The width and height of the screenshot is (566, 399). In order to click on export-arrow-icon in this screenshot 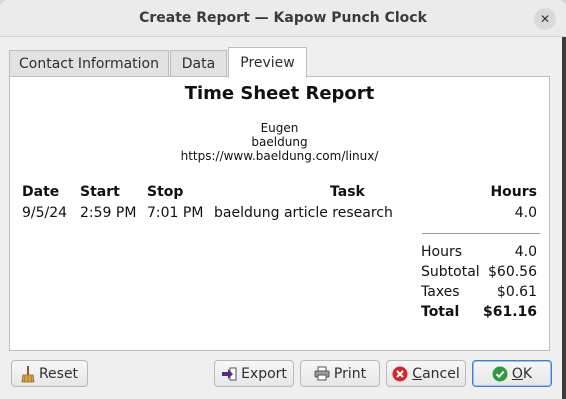, I will do `click(229, 374)`.